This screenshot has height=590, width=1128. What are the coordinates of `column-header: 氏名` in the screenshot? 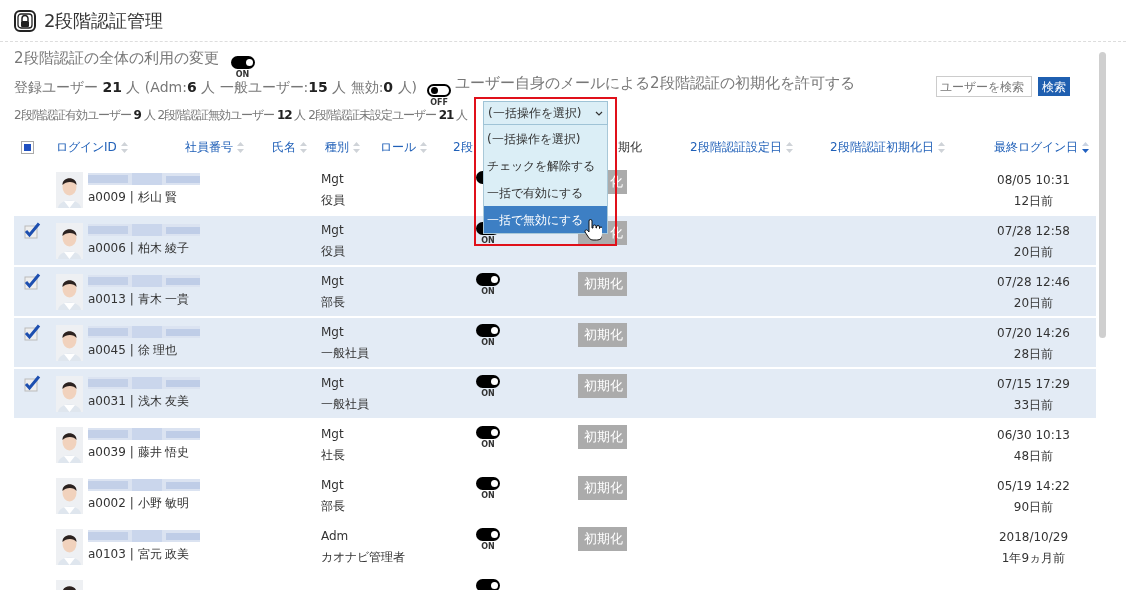 It's located at (284, 147).